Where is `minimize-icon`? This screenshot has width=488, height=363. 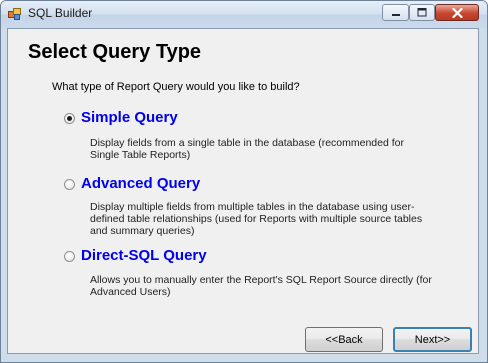
minimize-icon is located at coordinates (395, 14).